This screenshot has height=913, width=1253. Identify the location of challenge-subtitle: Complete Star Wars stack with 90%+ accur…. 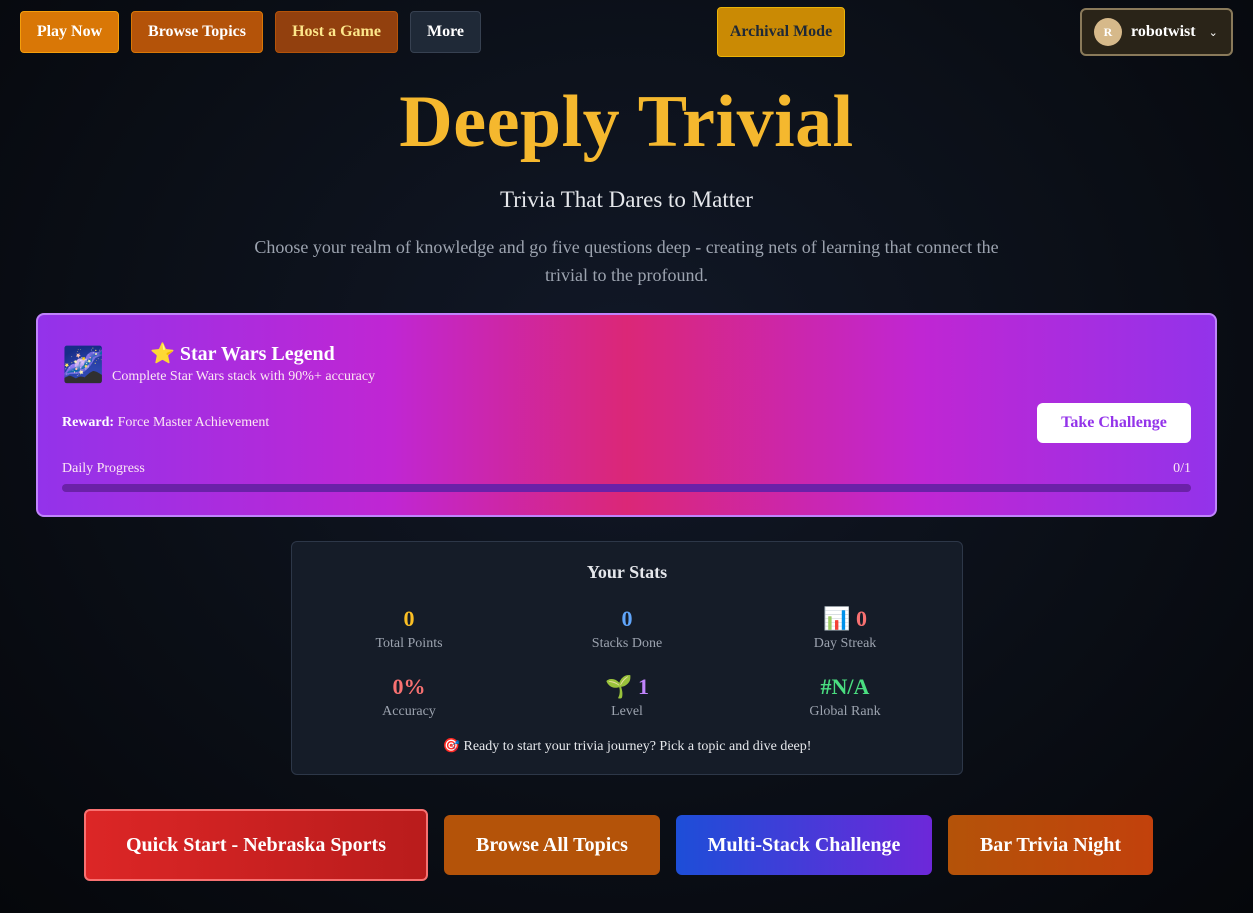
(244, 376).